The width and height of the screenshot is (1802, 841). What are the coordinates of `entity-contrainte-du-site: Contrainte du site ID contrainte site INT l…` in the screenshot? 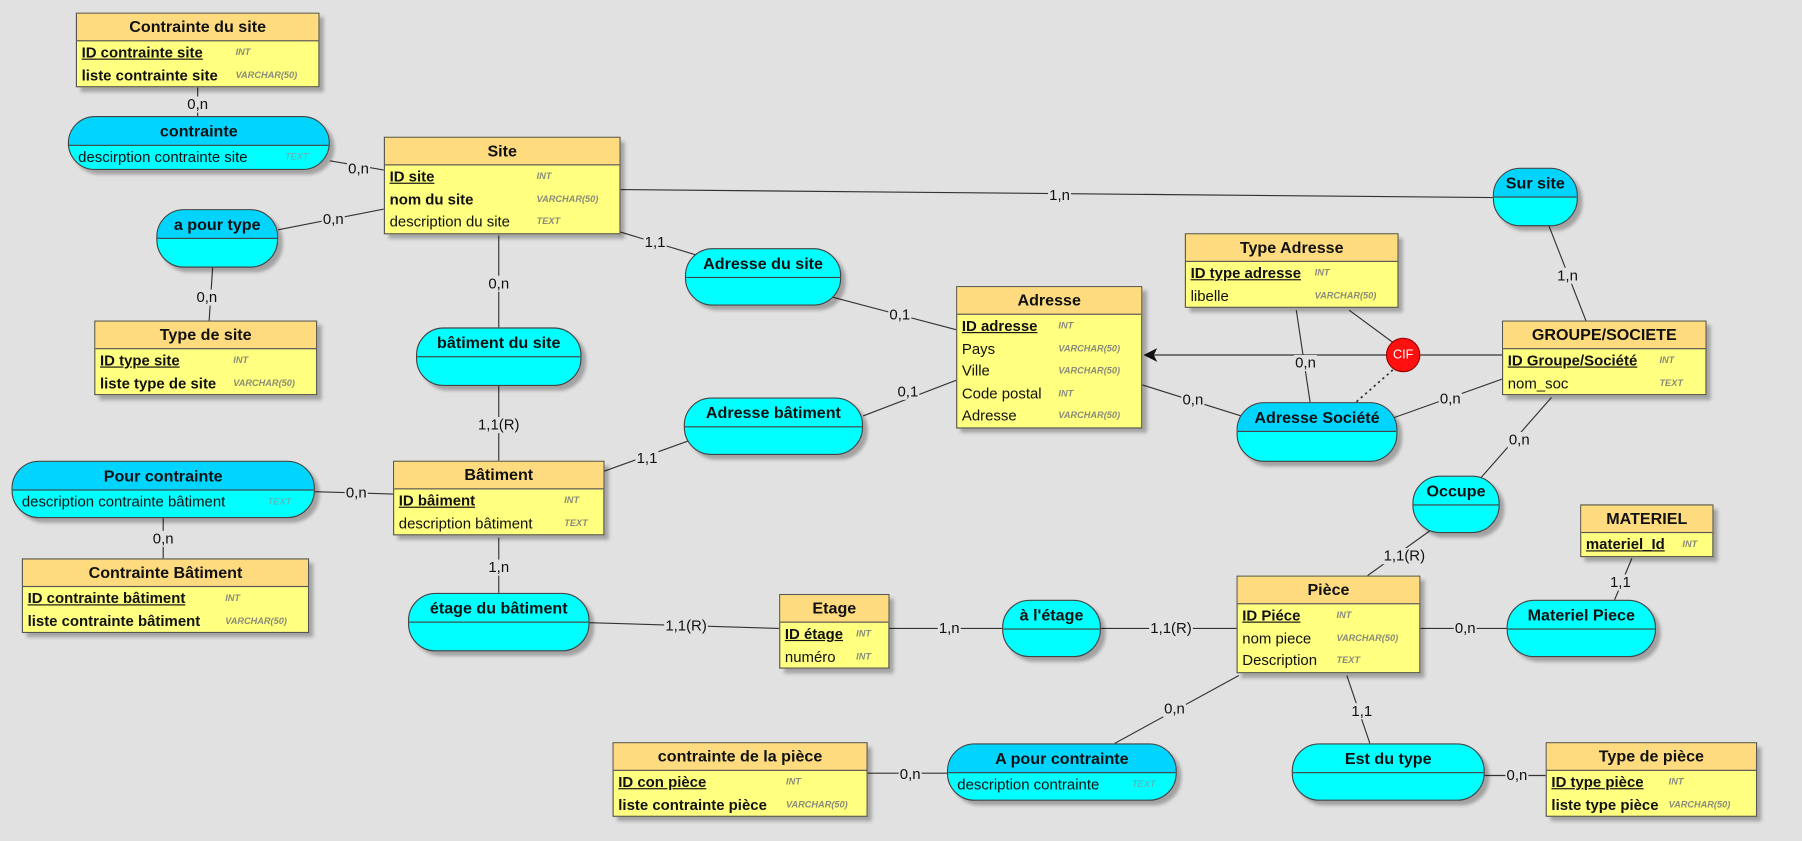 It's located at (197, 50).